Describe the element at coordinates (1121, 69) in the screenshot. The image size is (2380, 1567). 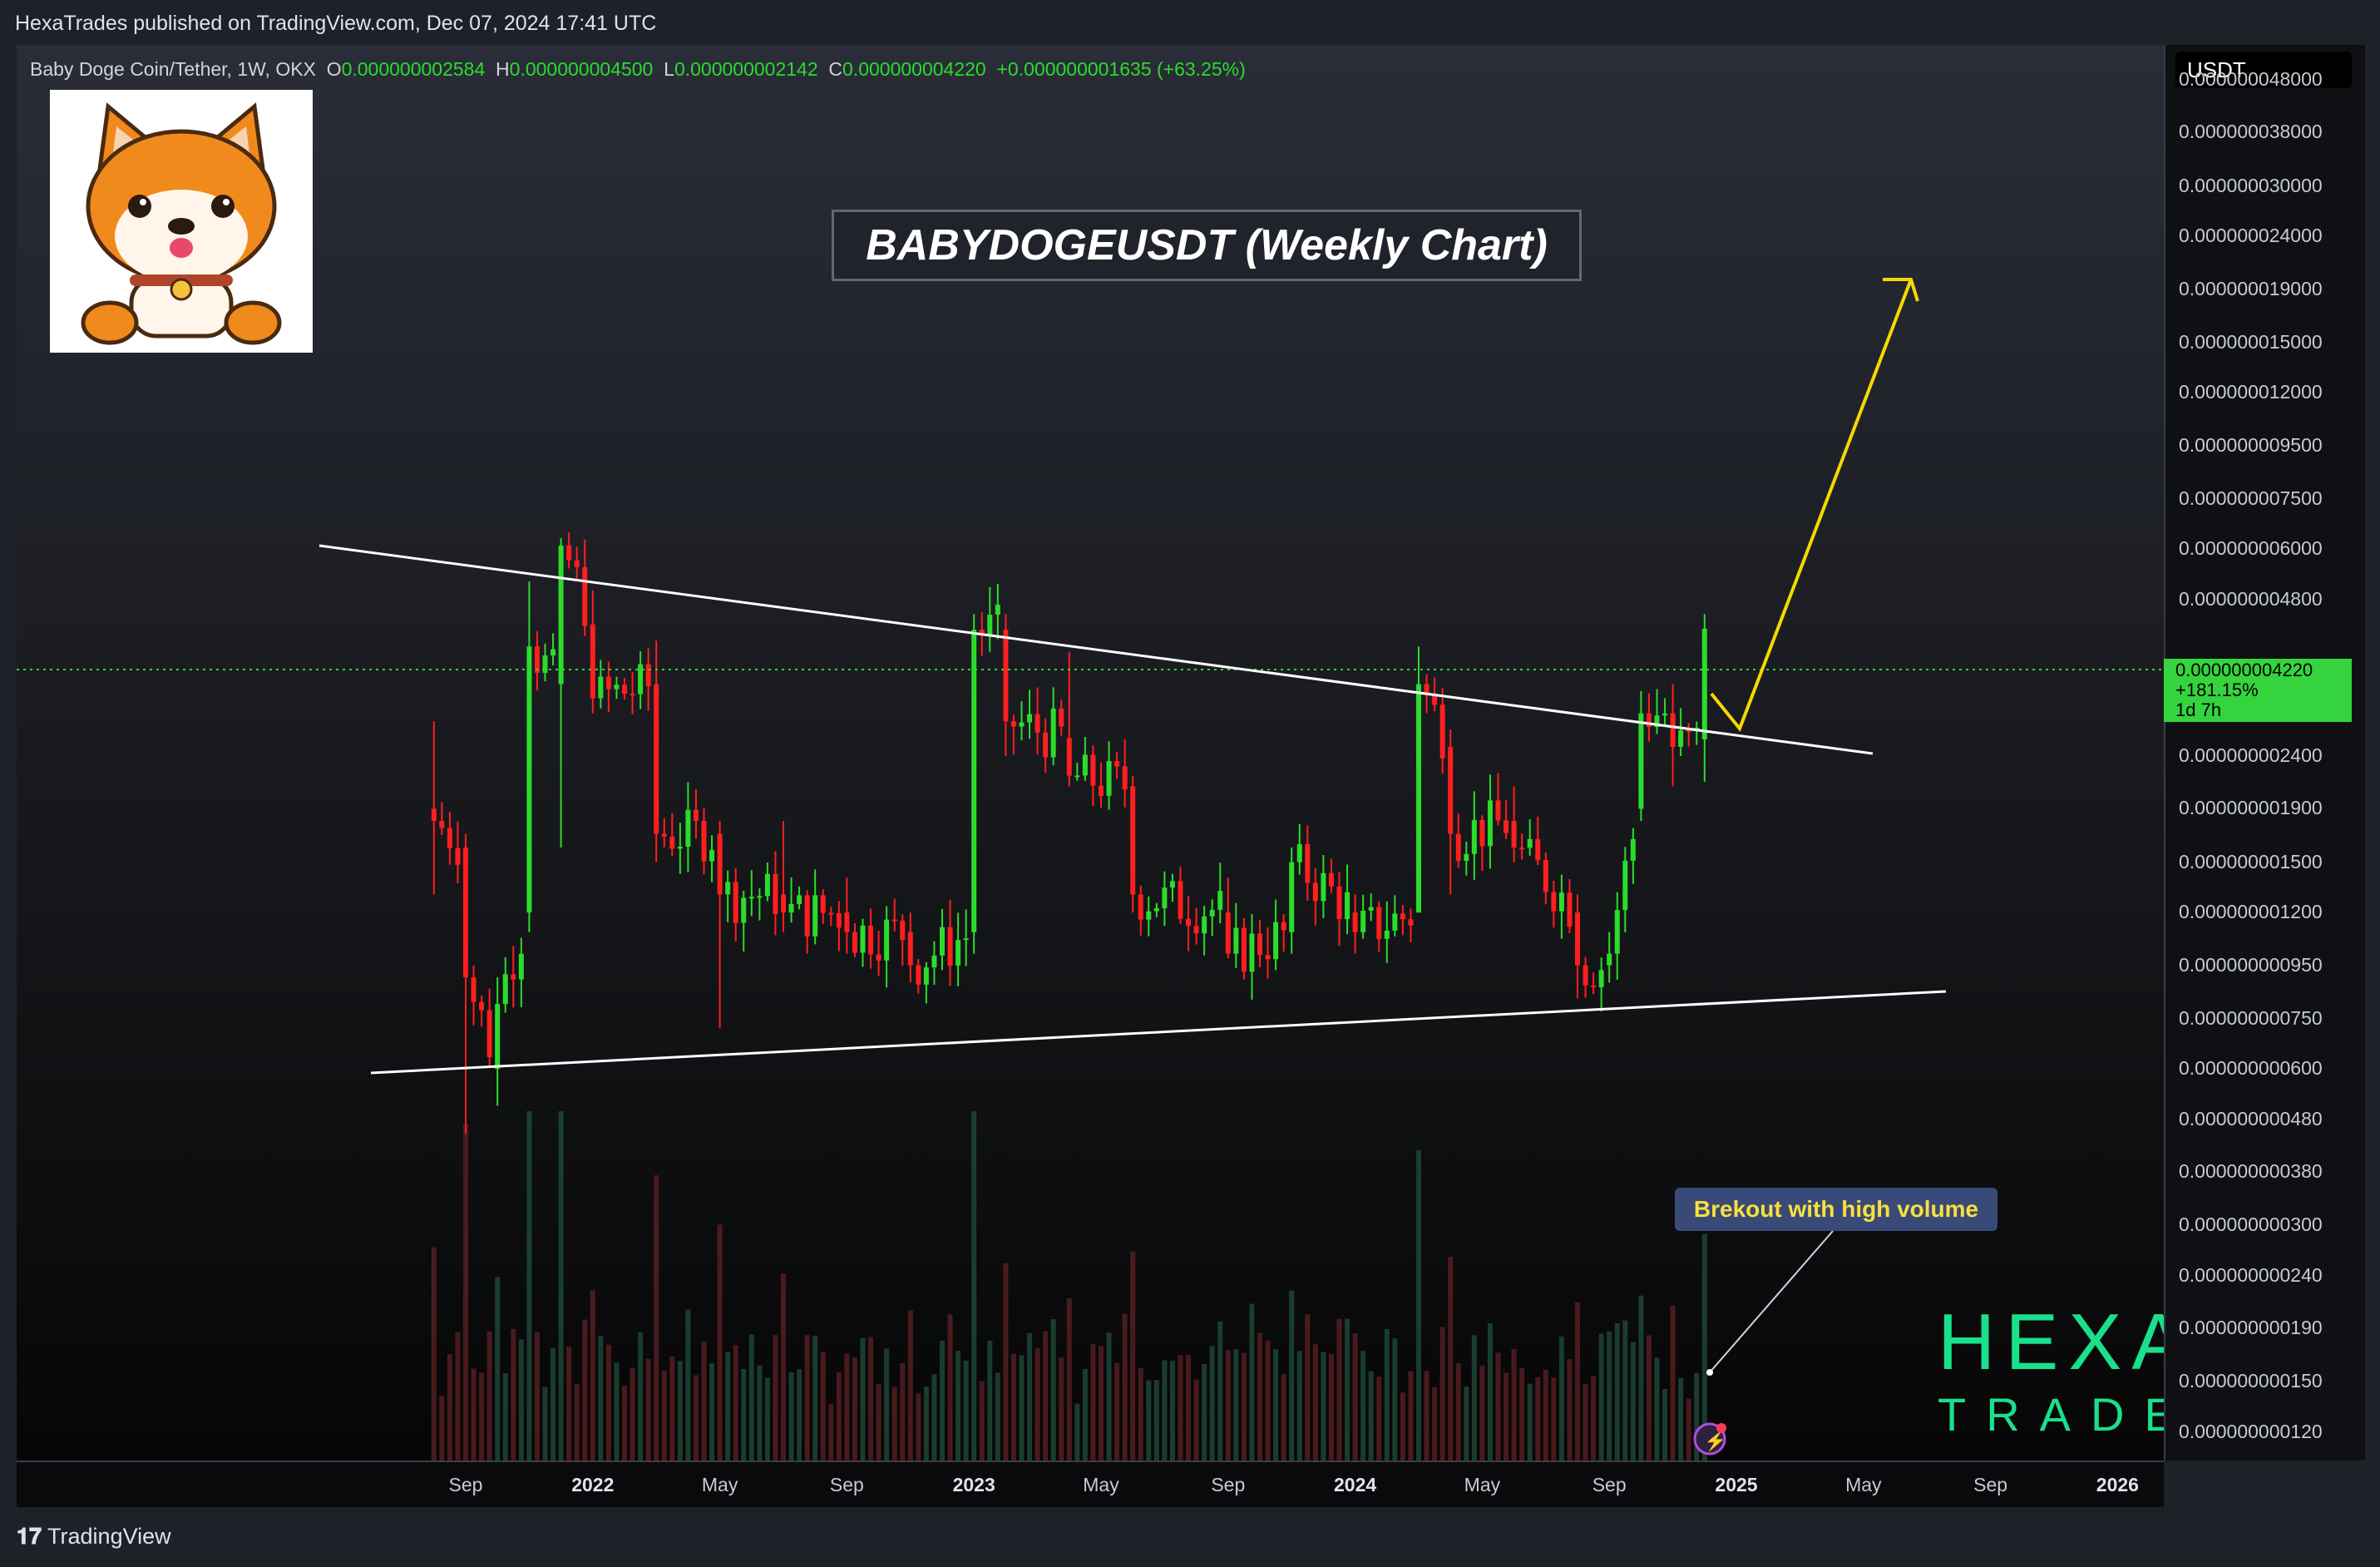
I see `change-value: +0.000000001635 (+63.25%)` at that location.